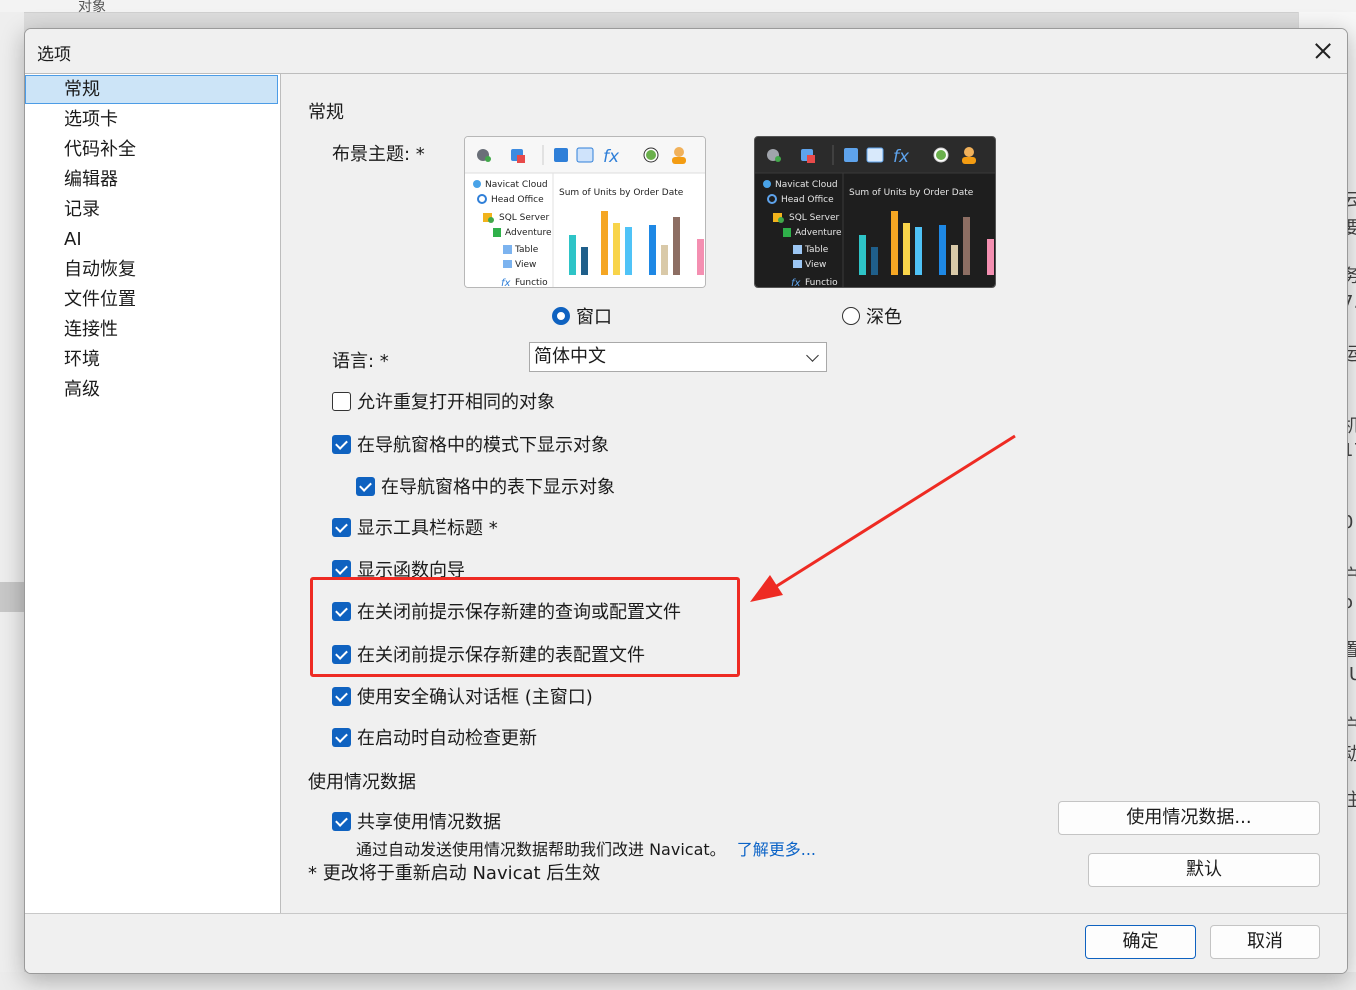 The width and height of the screenshot is (1356, 990). Describe the element at coordinates (883, 518) in the screenshot. I see `annotation-arrow` at that location.